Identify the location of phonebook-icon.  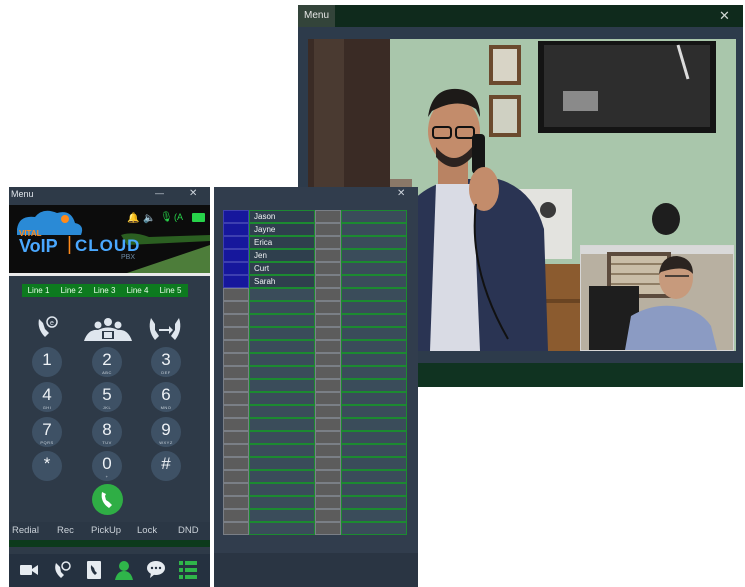
(94, 570).